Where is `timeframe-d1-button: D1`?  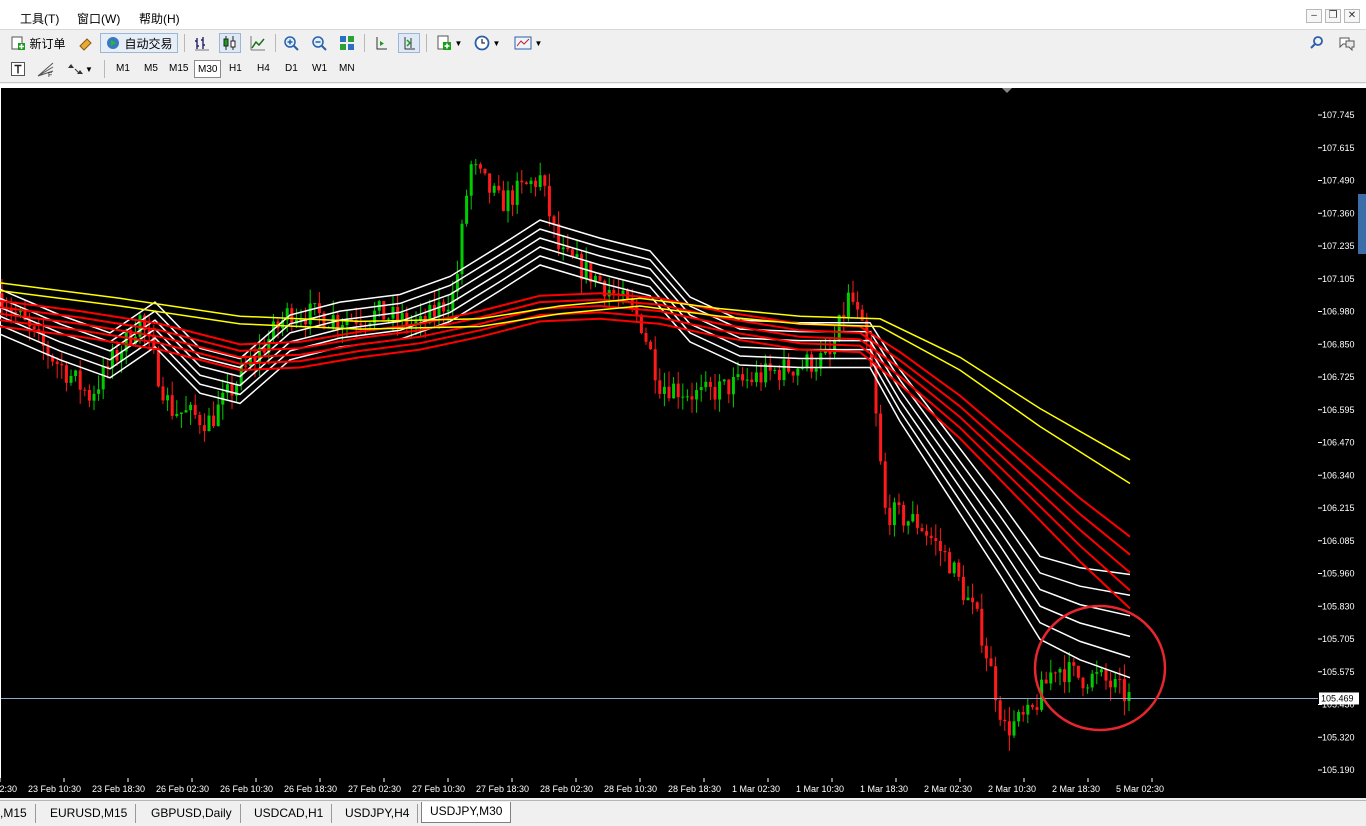 timeframe-d1-button: D1 is located at coordinates (291, 69).